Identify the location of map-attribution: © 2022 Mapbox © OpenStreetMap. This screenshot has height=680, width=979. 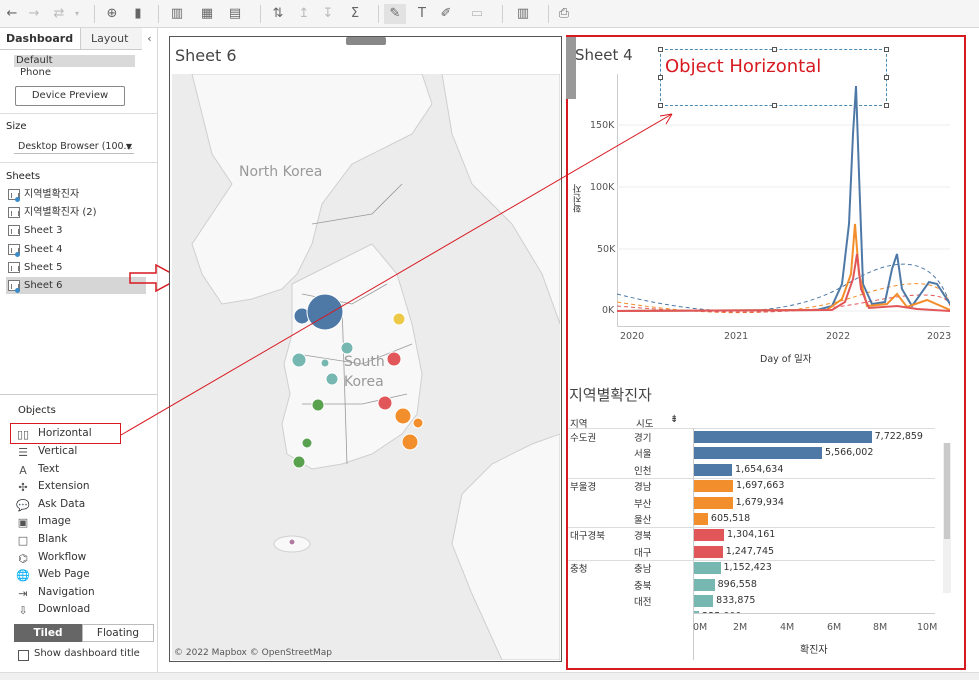
(253, 653).